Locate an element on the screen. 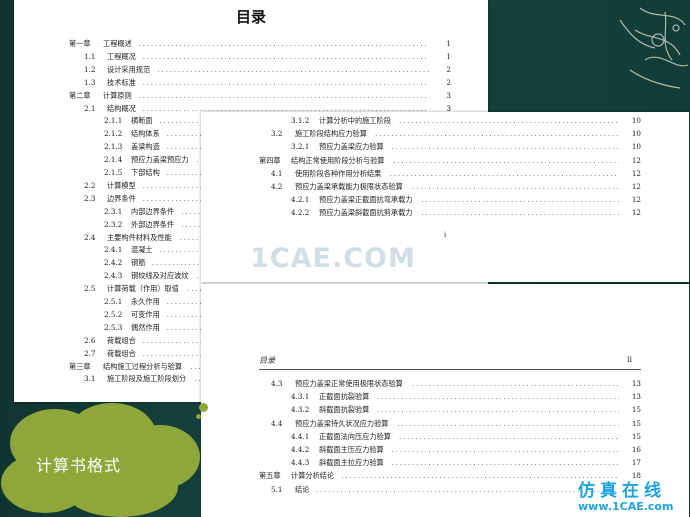  toc-entry-title: 工程概况 is located at coordinates (121, 56).